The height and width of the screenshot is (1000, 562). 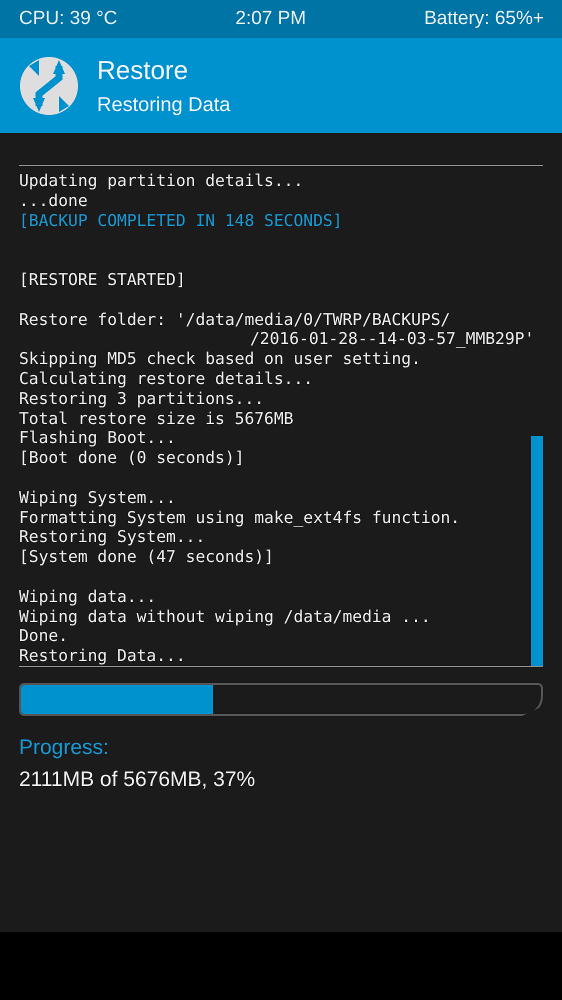 What do you see at coordinates (235, 319) in the screenshot?
I see `log-line: Restore folder: '/data/media/0/TWRP/BACKUPS/` at bounding box center [235, 319].